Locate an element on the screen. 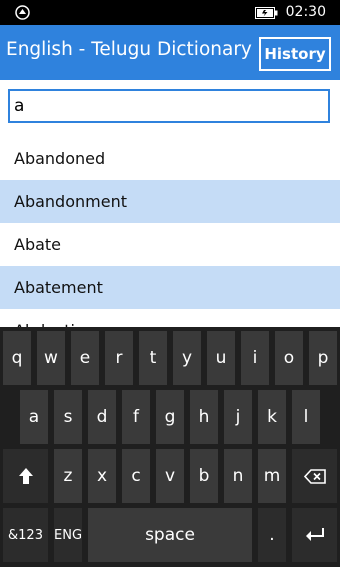  period-key: . is located at coordinates (272, 535).